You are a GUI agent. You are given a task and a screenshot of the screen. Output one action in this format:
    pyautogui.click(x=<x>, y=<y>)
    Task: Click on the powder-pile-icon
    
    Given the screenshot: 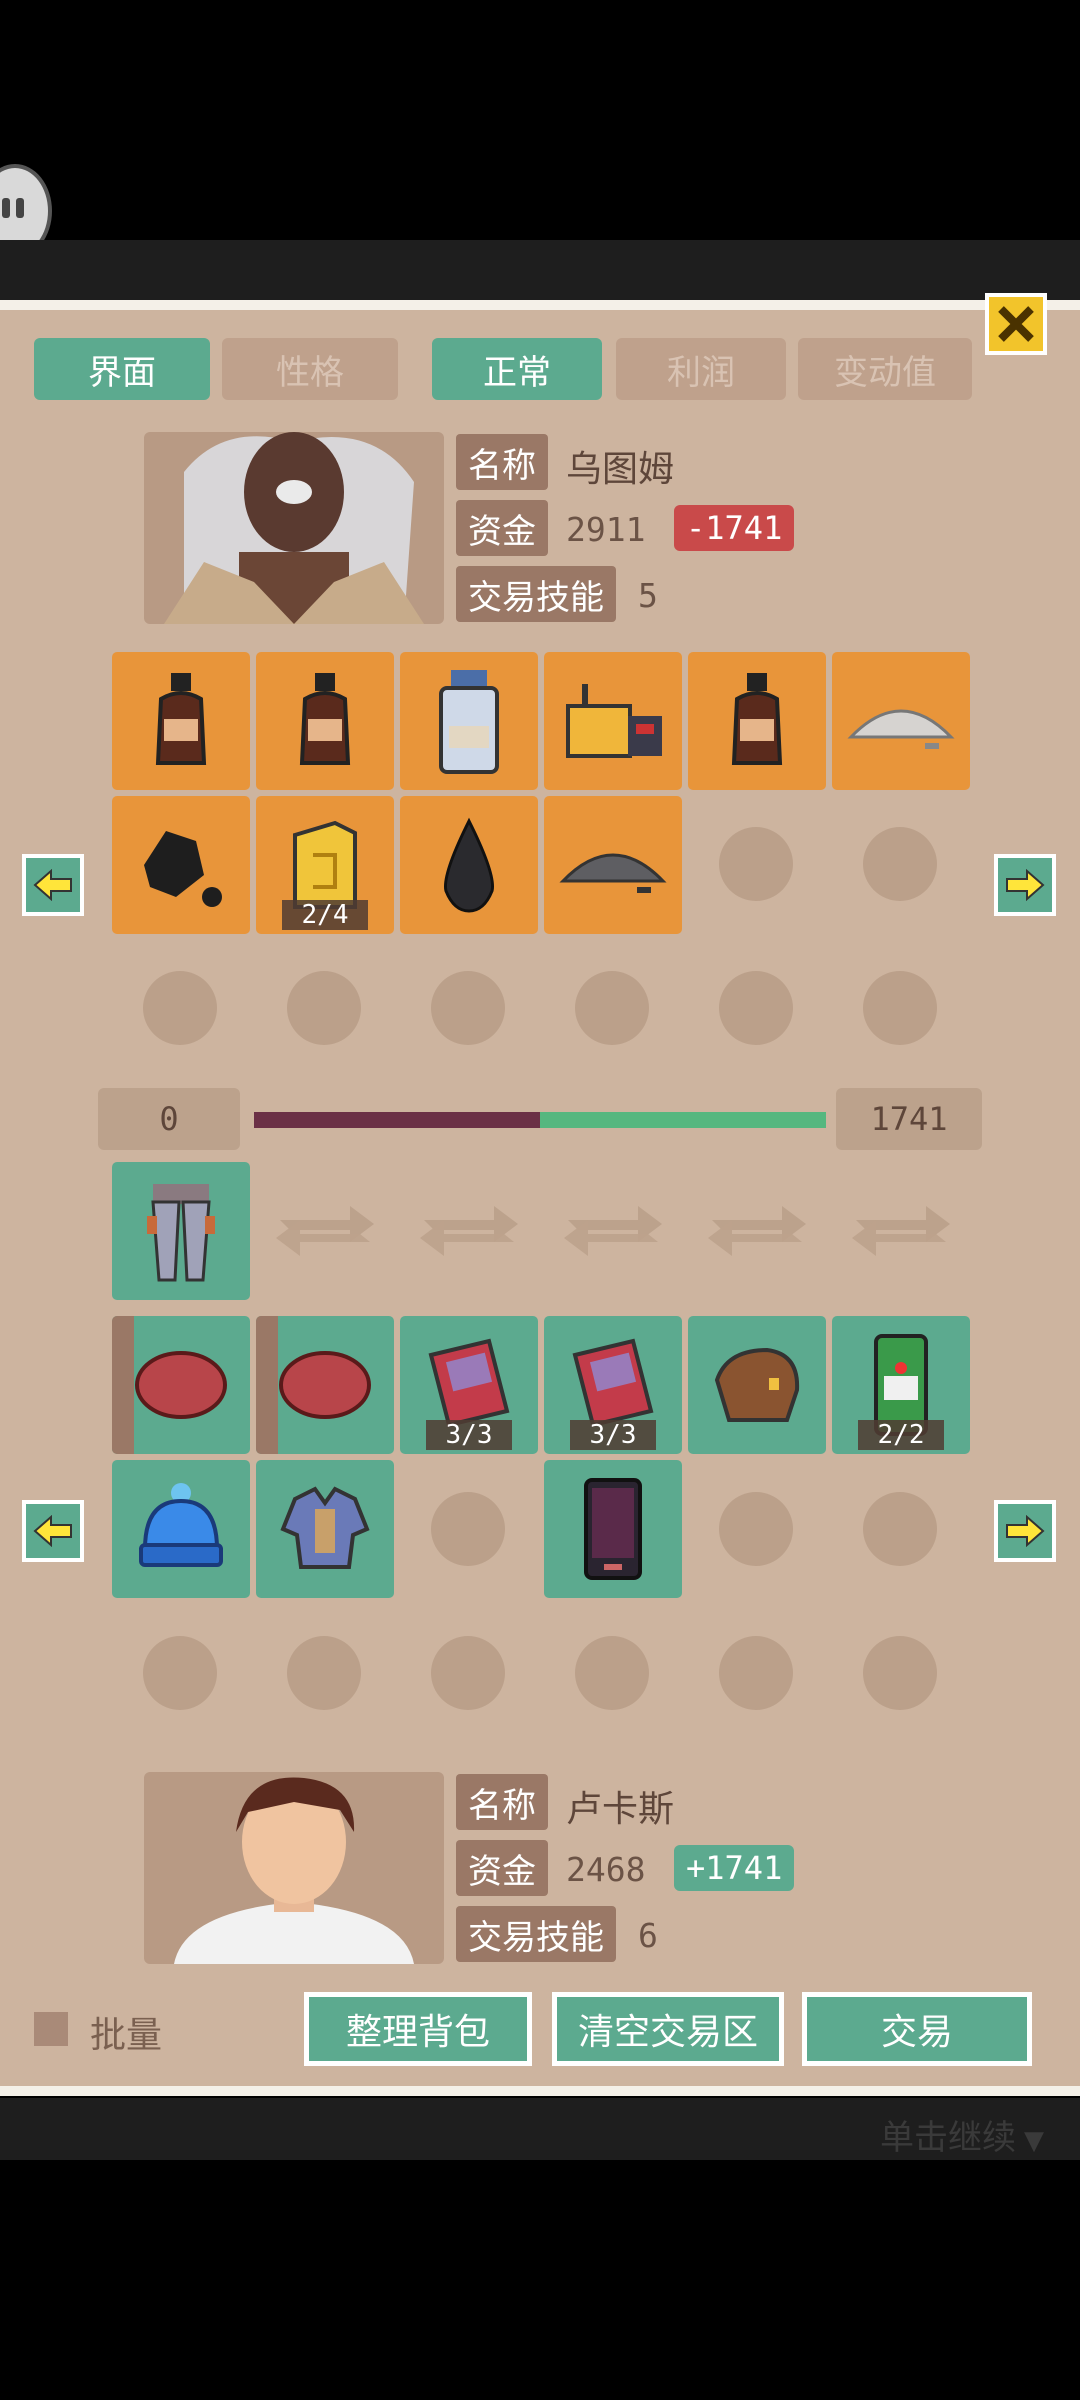 What is the action you would take?
    pyautogui.click(x=901, y=729)
    